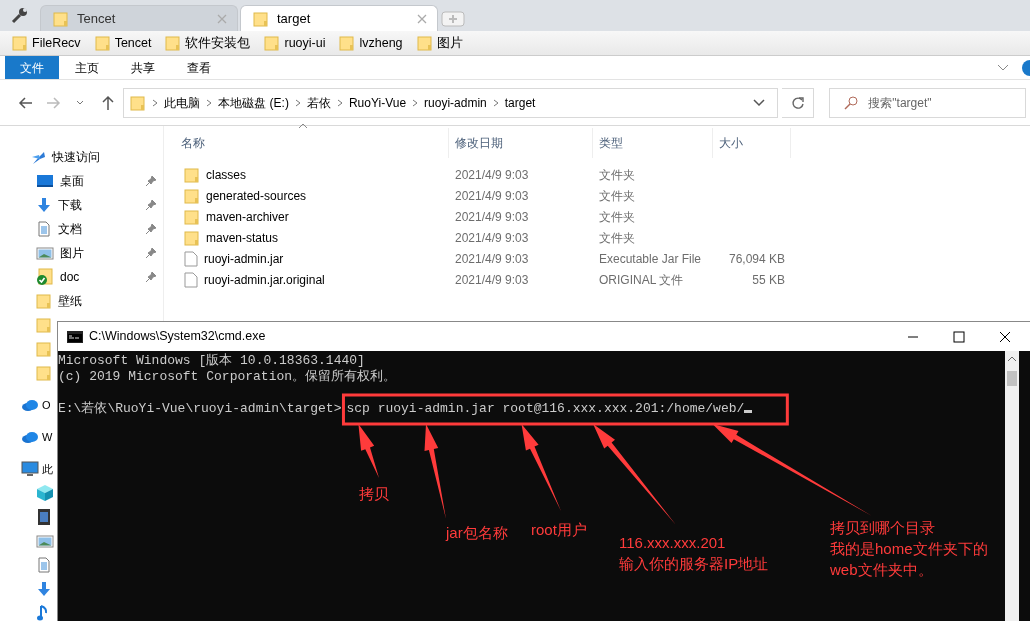 The height and width of the screenshot is (621, 1030). Describe the element at coordinates (731, 143) in the screenshot. I see `column-header: 大小` at that location.